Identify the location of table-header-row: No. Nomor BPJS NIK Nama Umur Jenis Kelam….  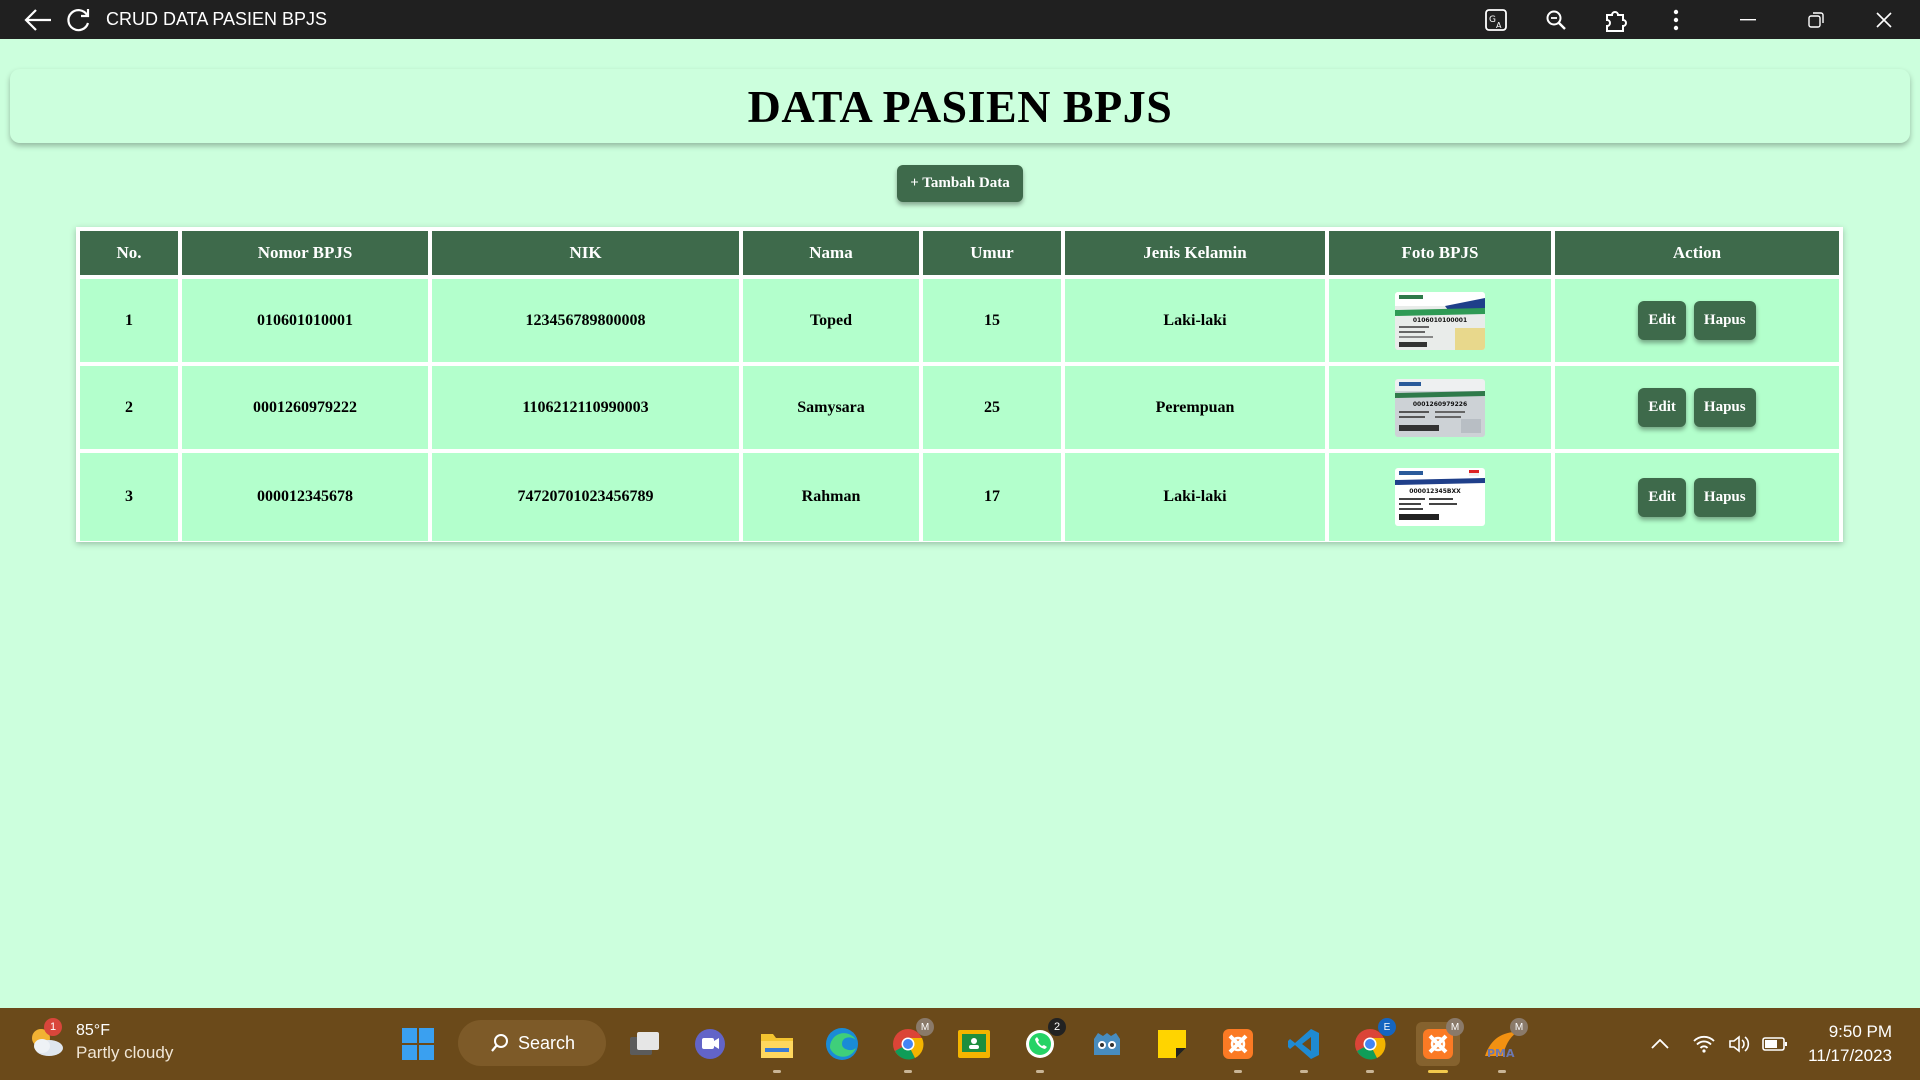
(959, 253).